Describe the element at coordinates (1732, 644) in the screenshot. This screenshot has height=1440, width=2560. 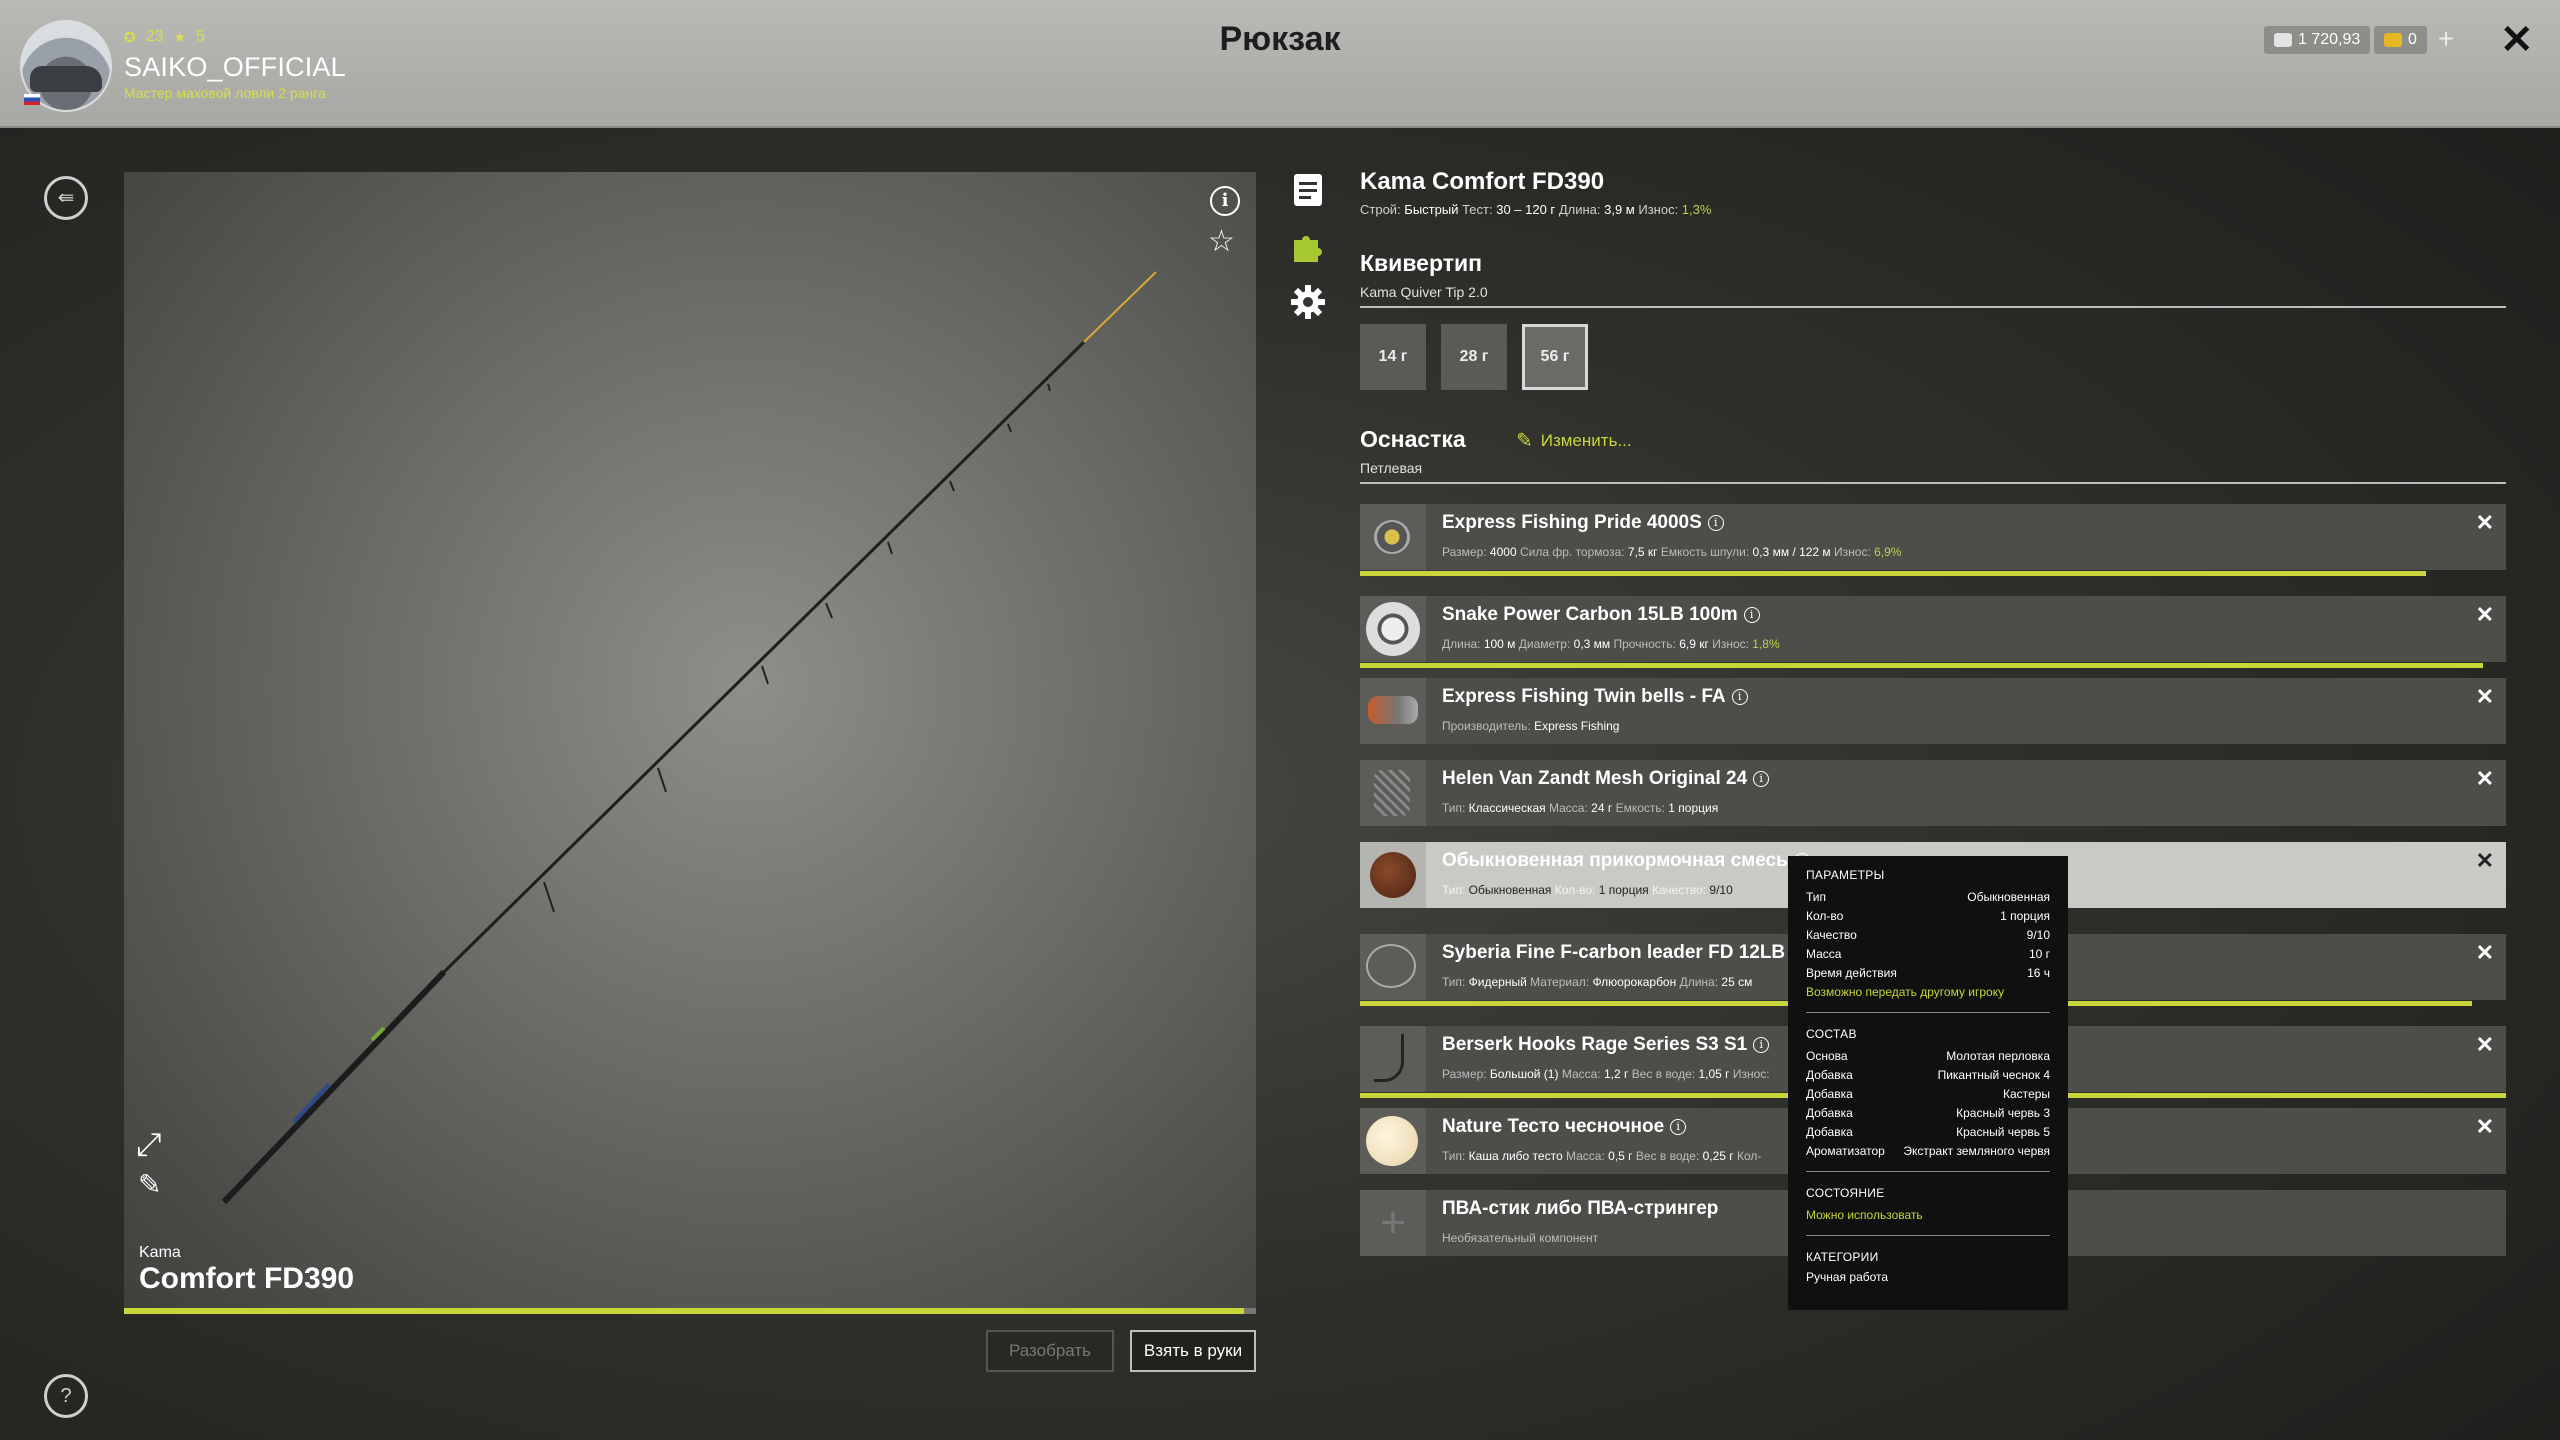
I see `prop-key: Износ:` at that location.